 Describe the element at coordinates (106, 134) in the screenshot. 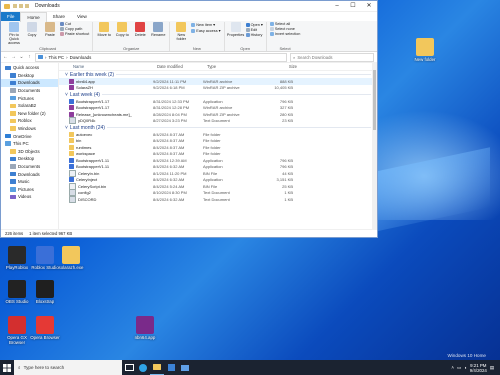

I see `file-name-cell: autoexec` at that location.